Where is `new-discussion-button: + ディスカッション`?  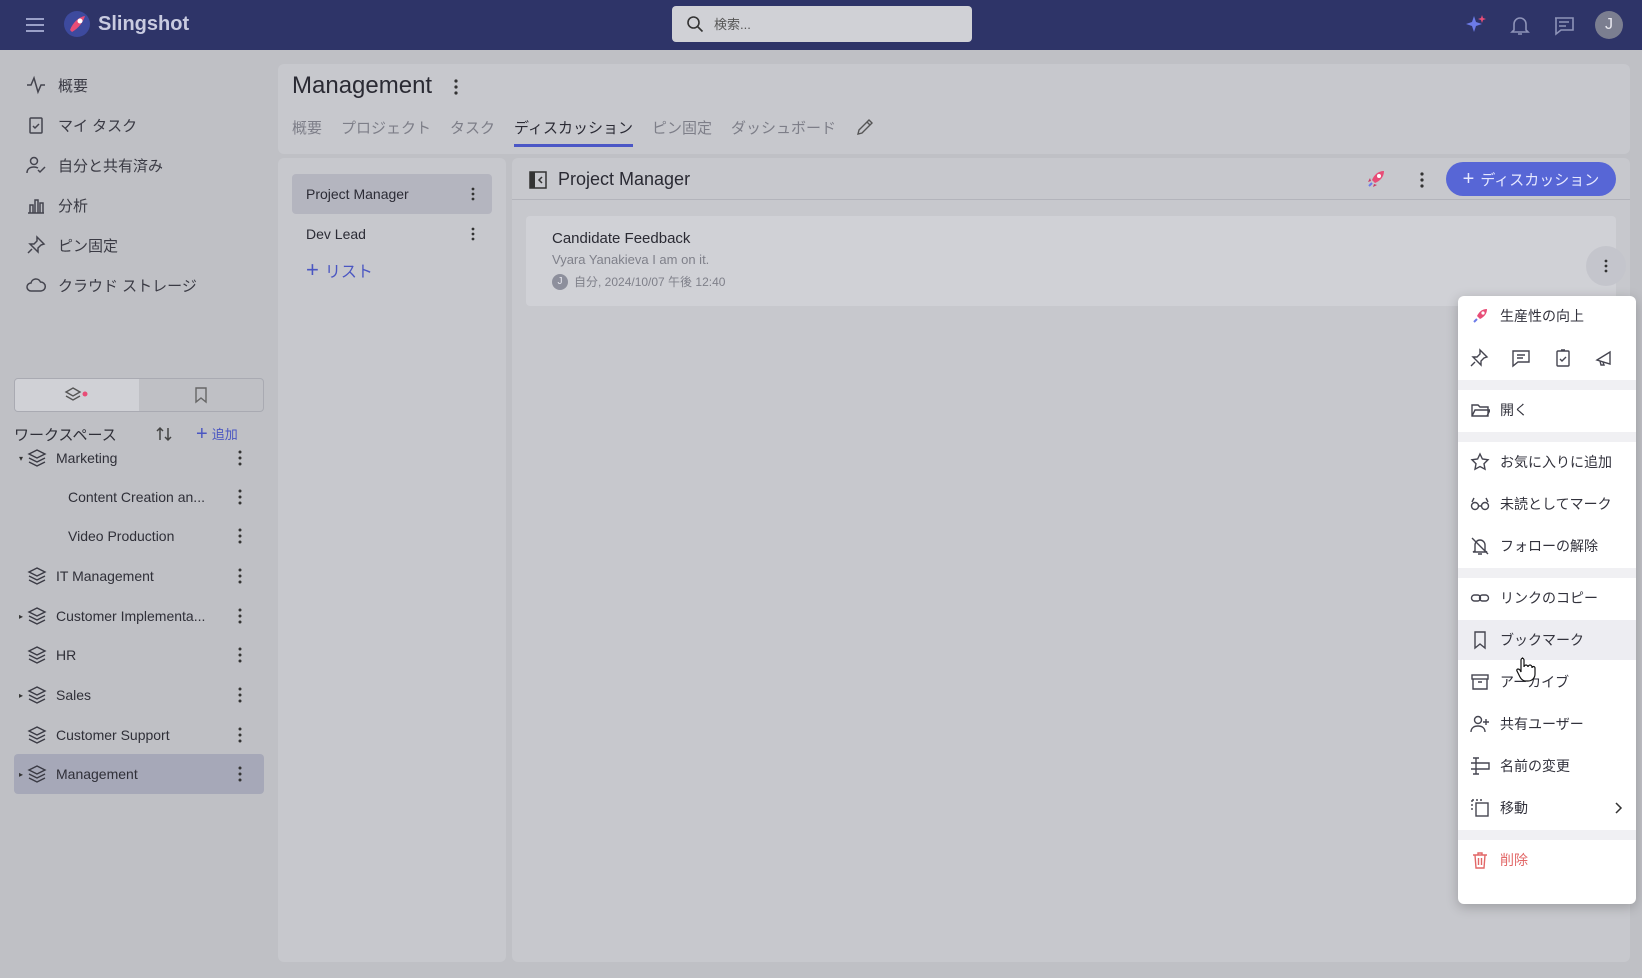
new-discussion-button: + ディスカッション is located at coordinates (1531, 179).